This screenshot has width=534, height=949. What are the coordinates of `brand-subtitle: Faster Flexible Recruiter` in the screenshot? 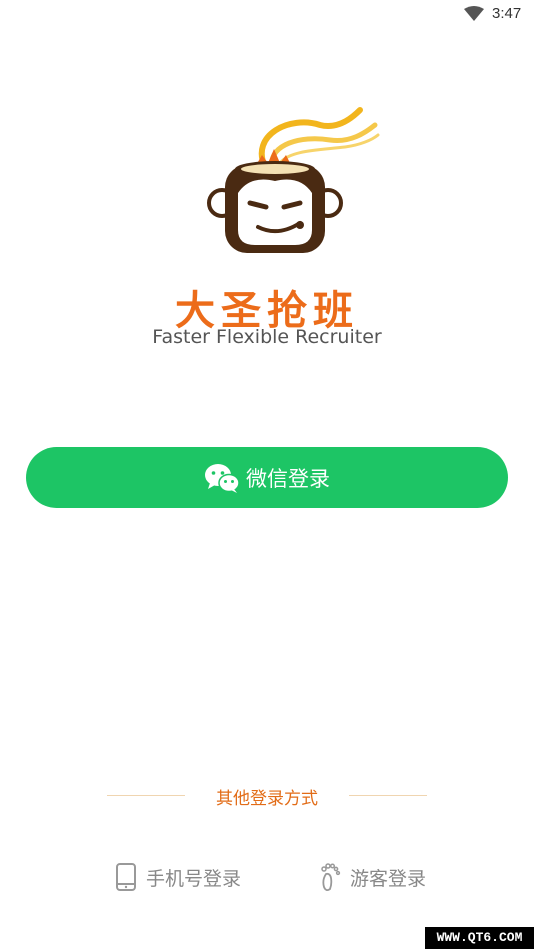 It's located at (267, 337).